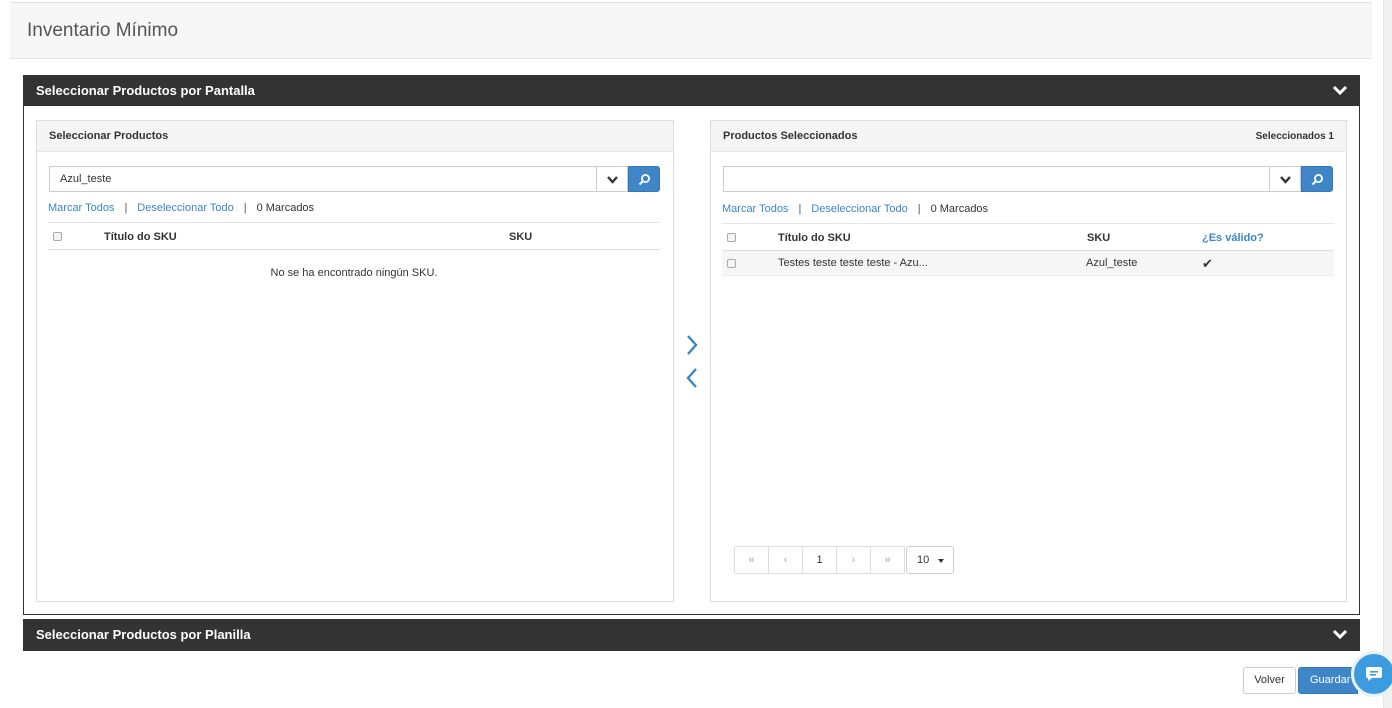 The image size is (1392, 708). What do you see at coordinates (354, 236) in the screenshot?
I see `table-header: Título do SKU SKU` at bounding box center [354, 236].